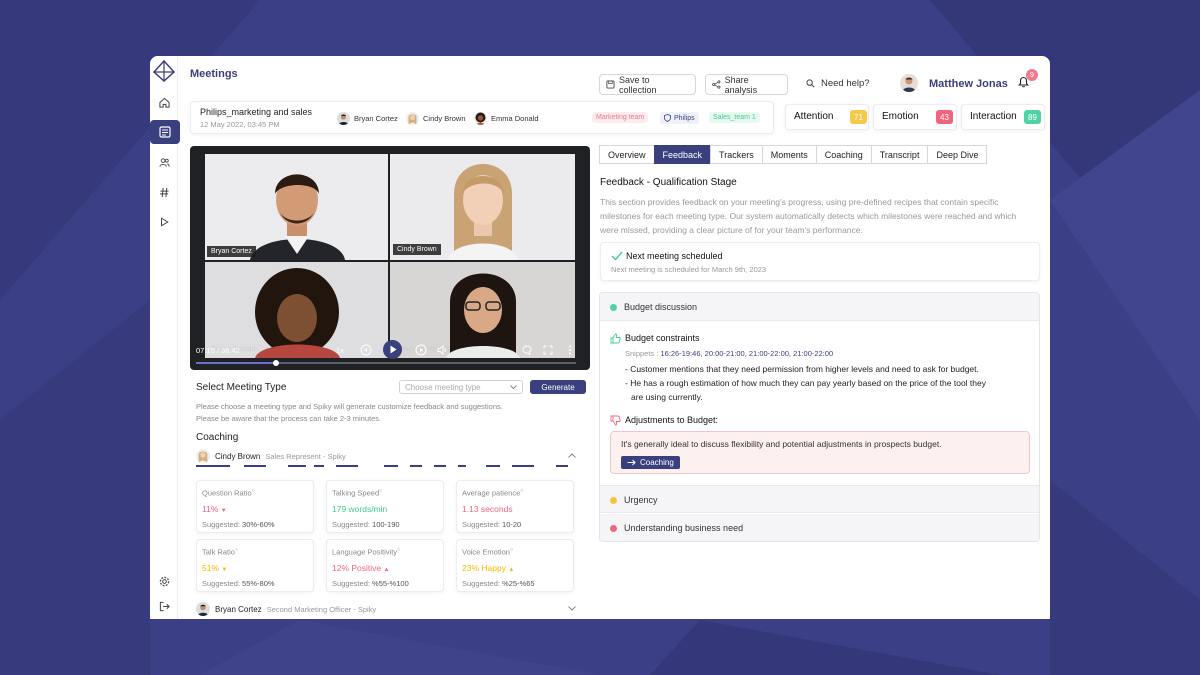 This screenshot has height=675, width=1200. I want to click on snippet-link: 20:00-21:00,, so click(726, 353).